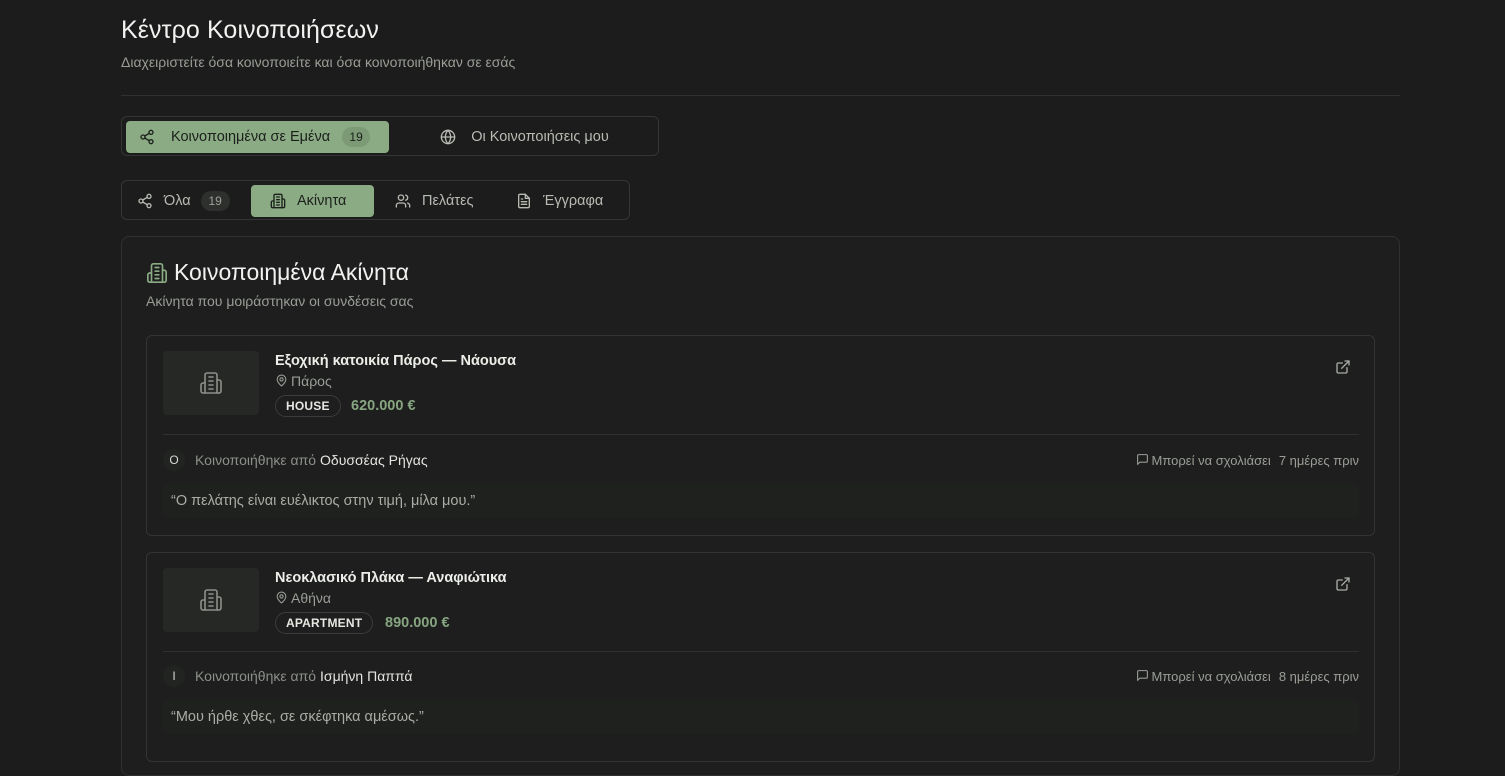  Describe the element at coordinates (1318, 676) in the screenshot. I see `shared-time: 8 ημέρες πριν` at that location.